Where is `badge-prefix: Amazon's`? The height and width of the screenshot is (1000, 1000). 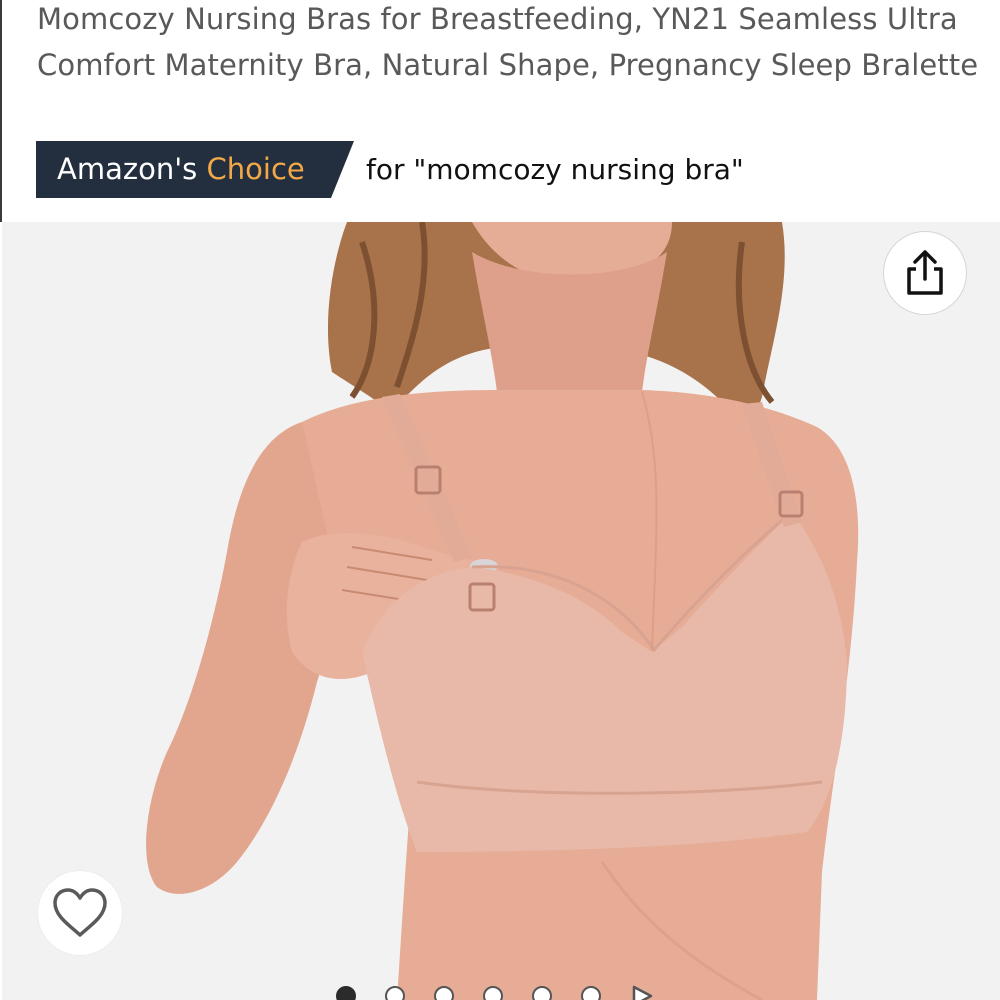 badge-prefix: Amazon's is located at coordinates (127, 169).